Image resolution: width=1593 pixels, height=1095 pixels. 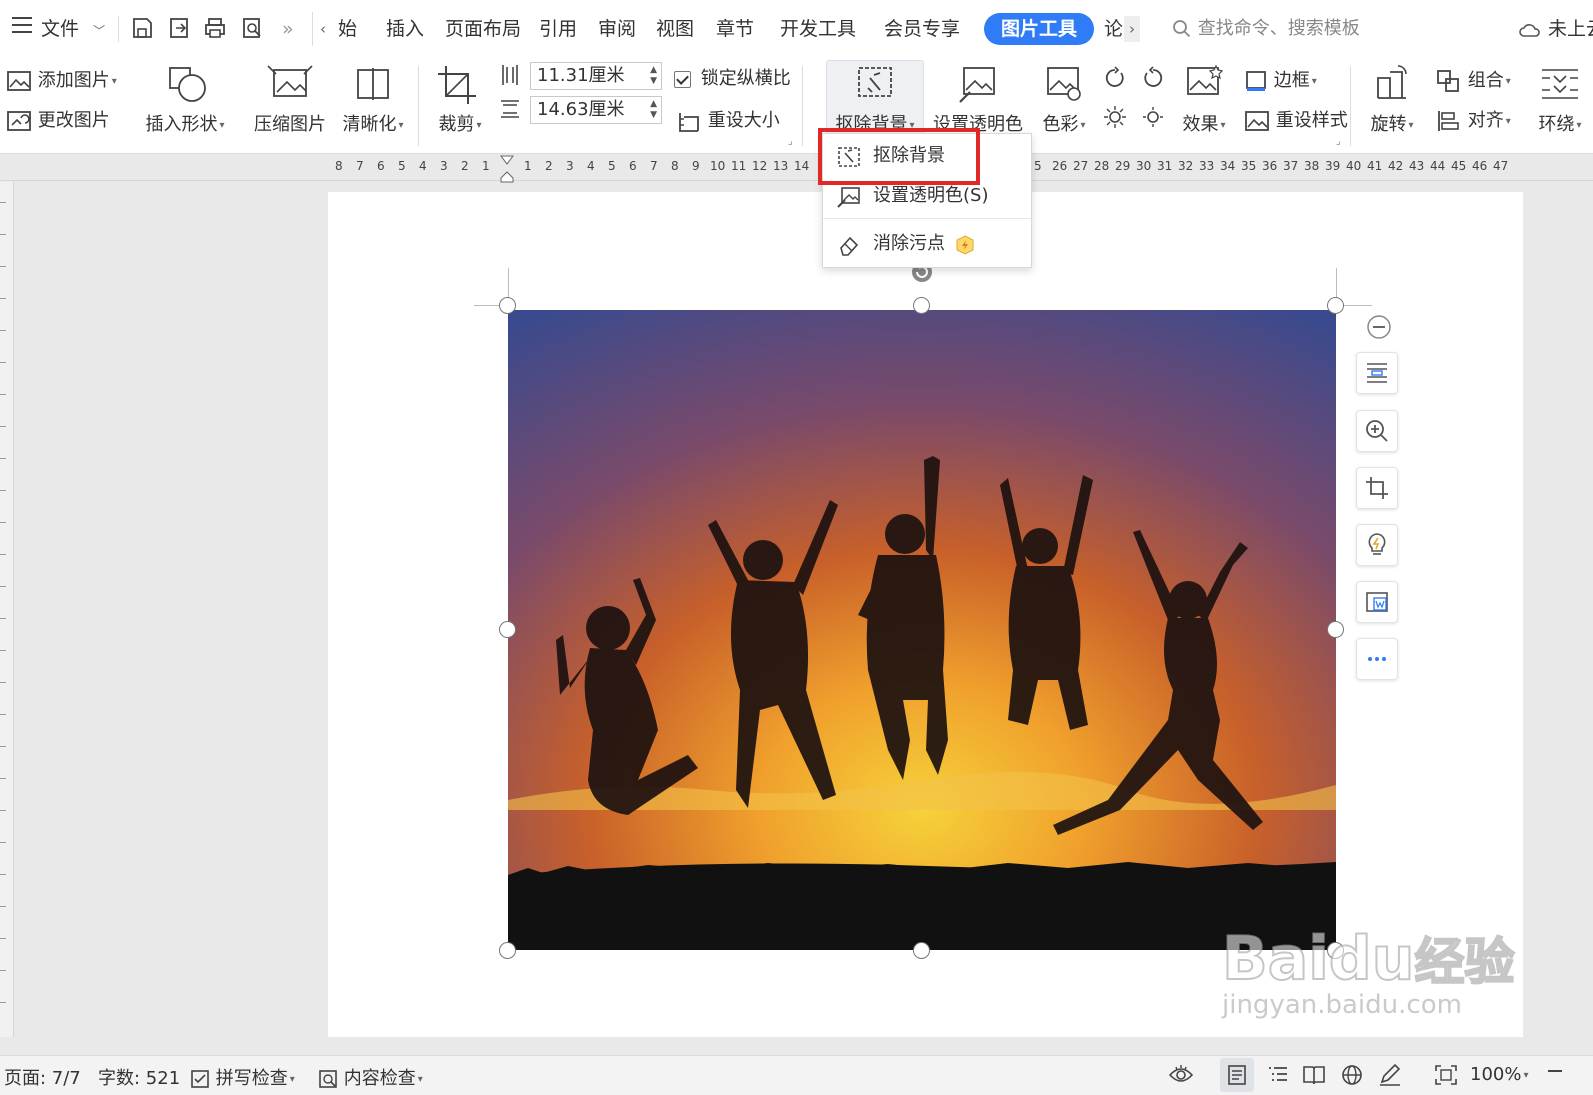 I want to click on menu-icon, so click(x=22, y=29).